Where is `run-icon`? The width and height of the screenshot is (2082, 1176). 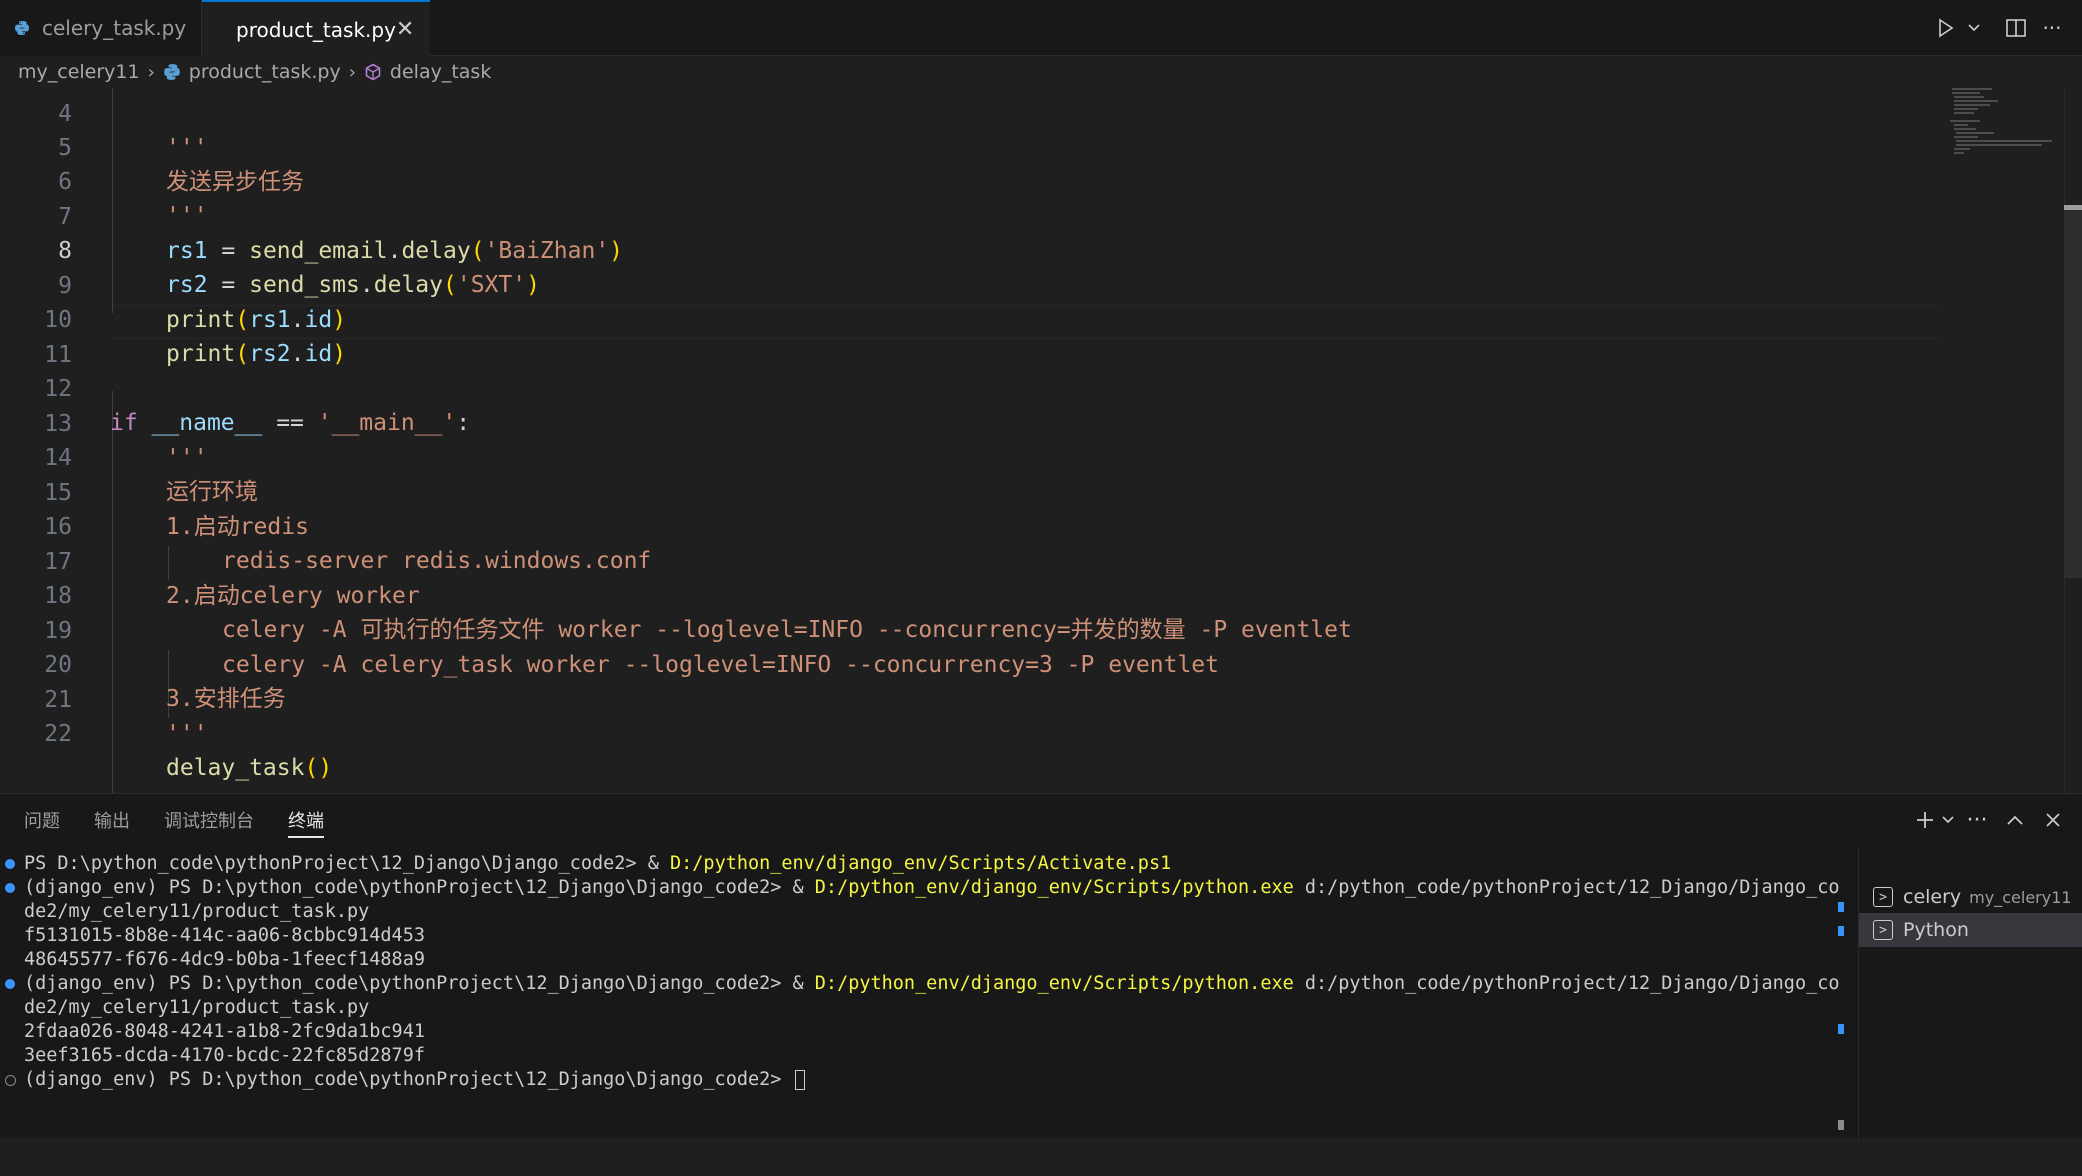 run-icon is located at coordinates (1946, 28).